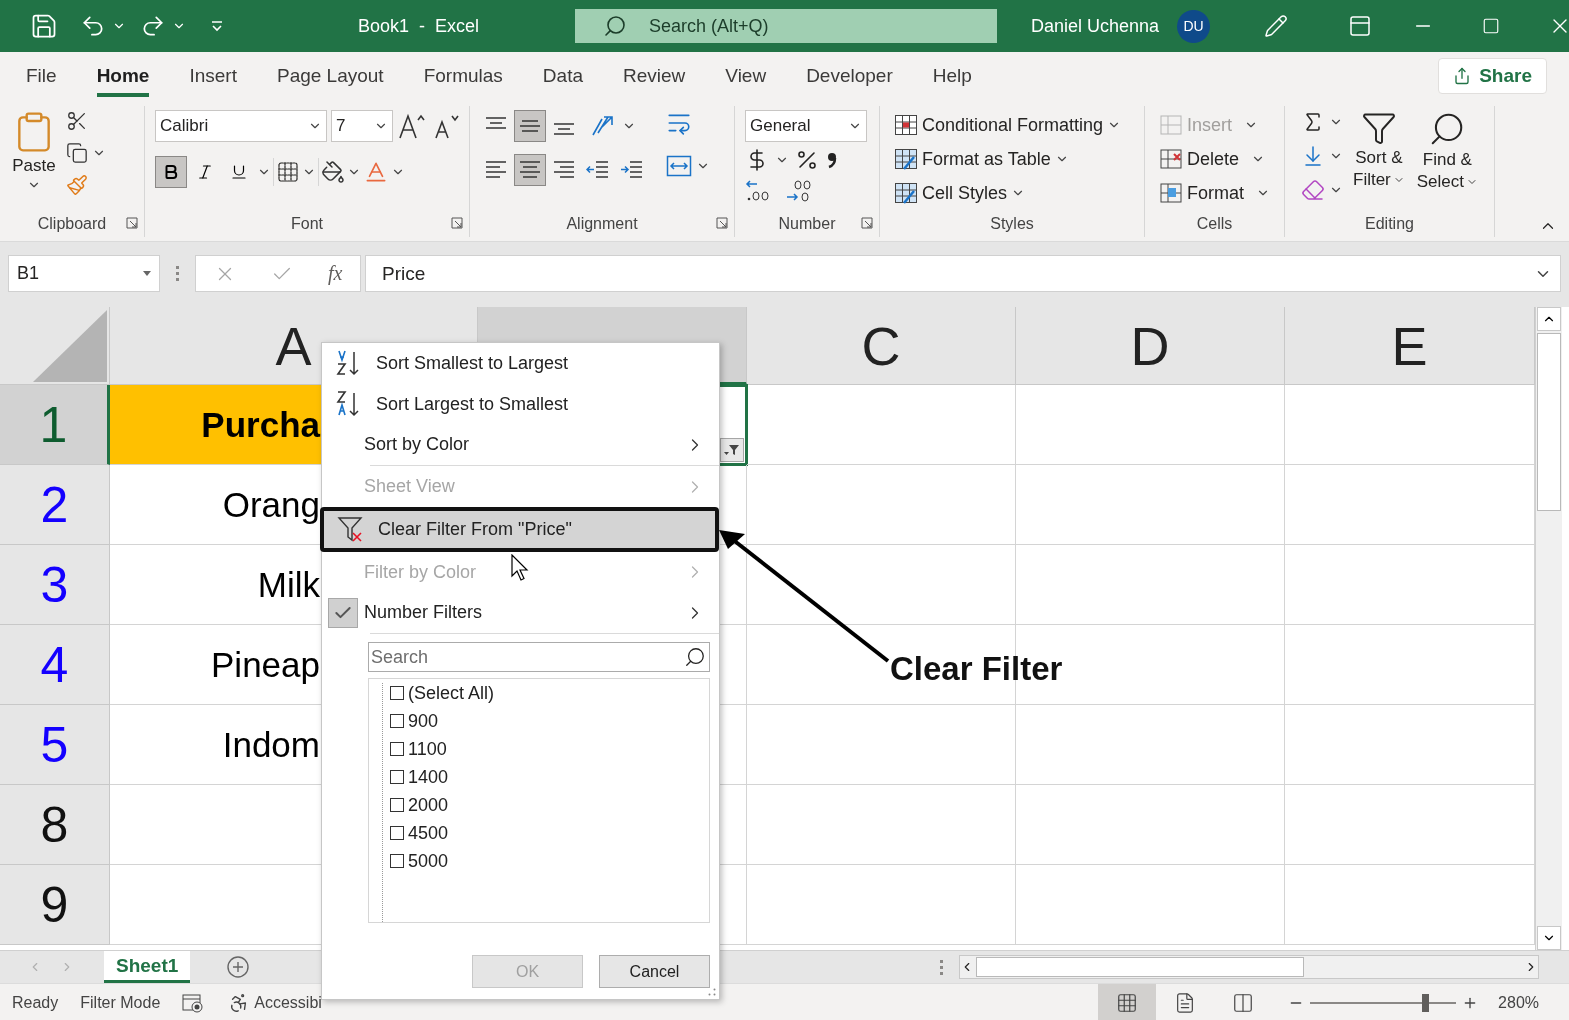 Image resolution: width=1569 pixels, height=1020 pixels. Describe the element at coordinates (1095, 26) in the screenshot. I see `user-name: Daniel Uchenna` at that location.